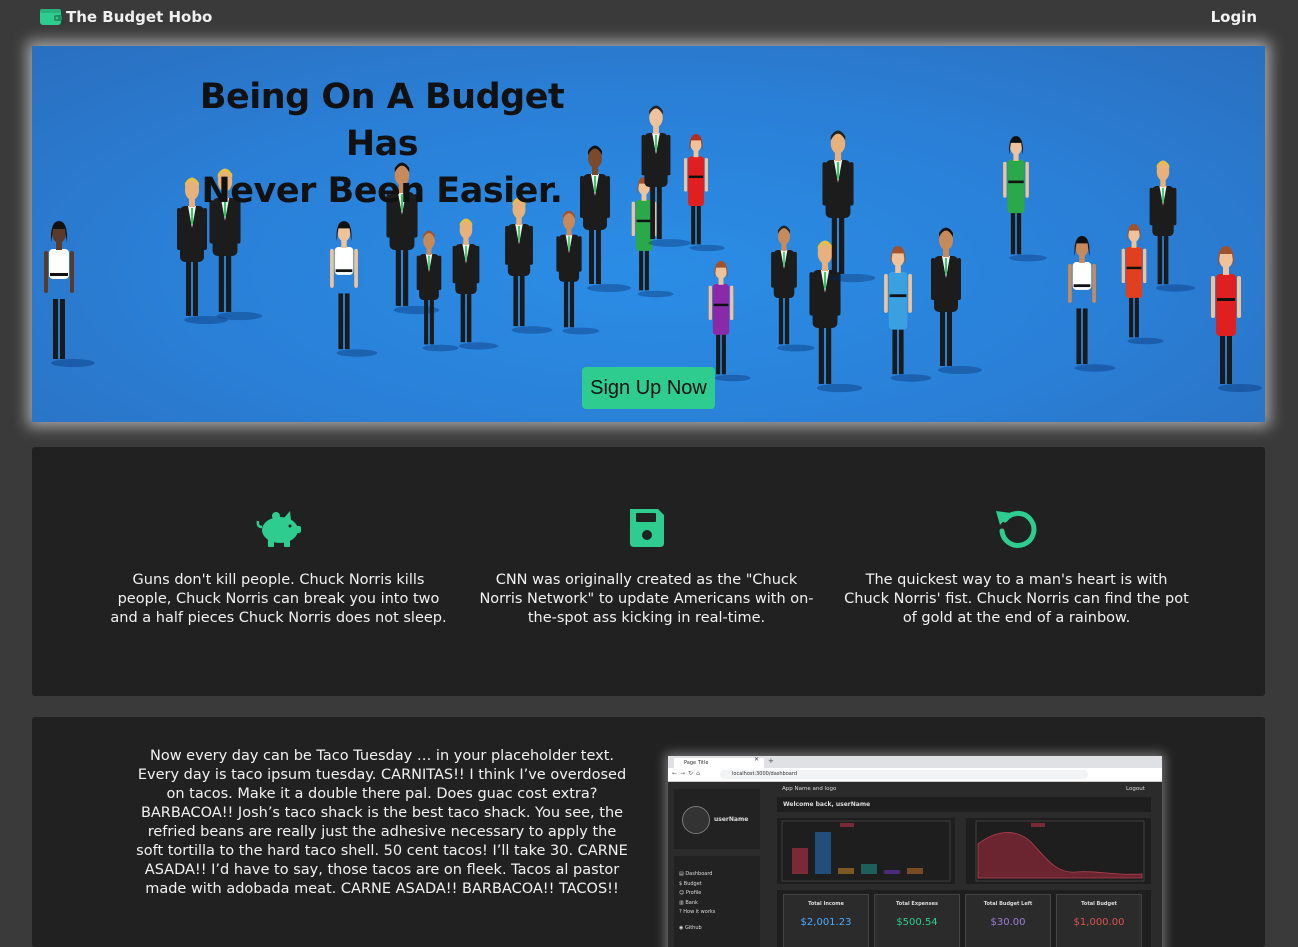 This screenshot has height=947, width=1298. Describe the element at coordinates (827, 804) in the screenshot. I see `welcome-text: Welcome back, userName` at that location.